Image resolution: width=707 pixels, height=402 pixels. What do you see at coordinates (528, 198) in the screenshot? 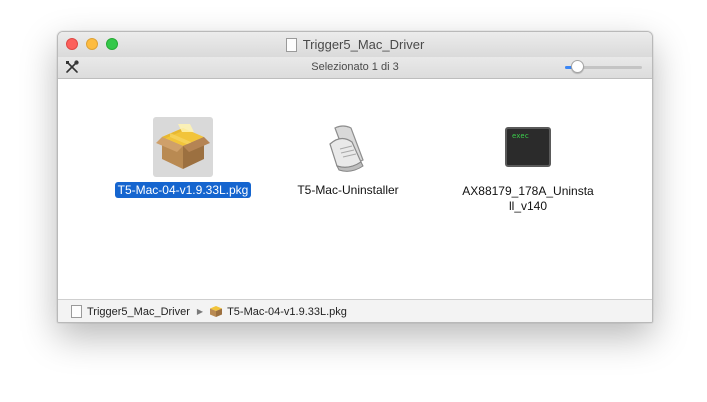
I see `file-name: AX88179_178A_Uninstall_v140` at bounding box center [528, 198].